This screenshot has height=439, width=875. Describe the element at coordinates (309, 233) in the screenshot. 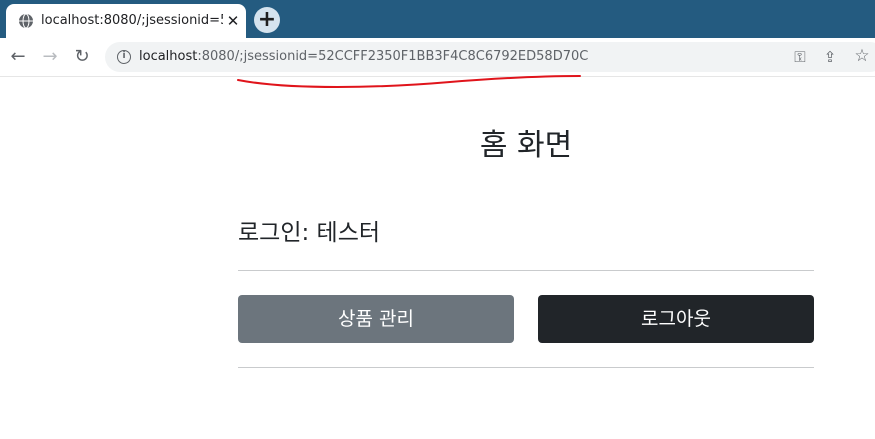

I see `login-status: 로그인: 테스터` at that location.